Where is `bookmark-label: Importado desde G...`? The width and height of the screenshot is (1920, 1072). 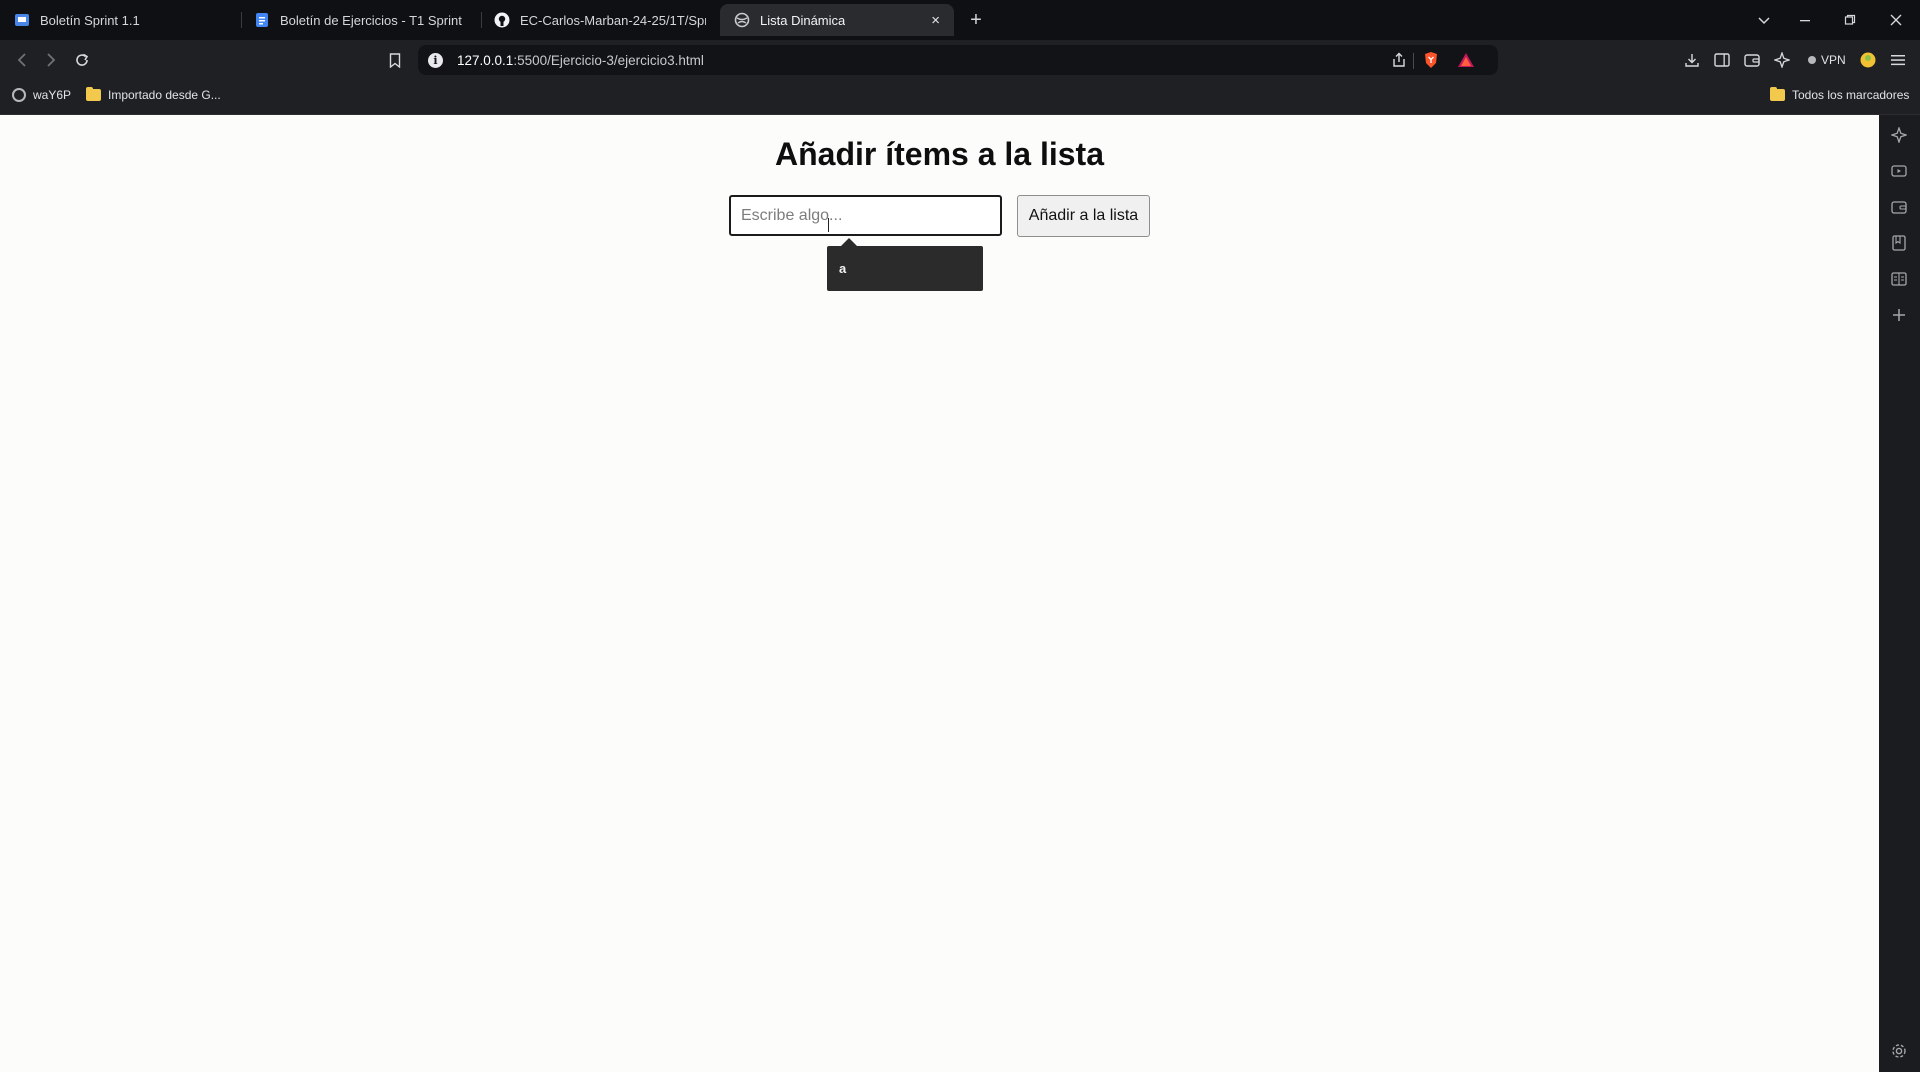 bookmark-label: Importado desde G... is located at coordinates (164, 95).